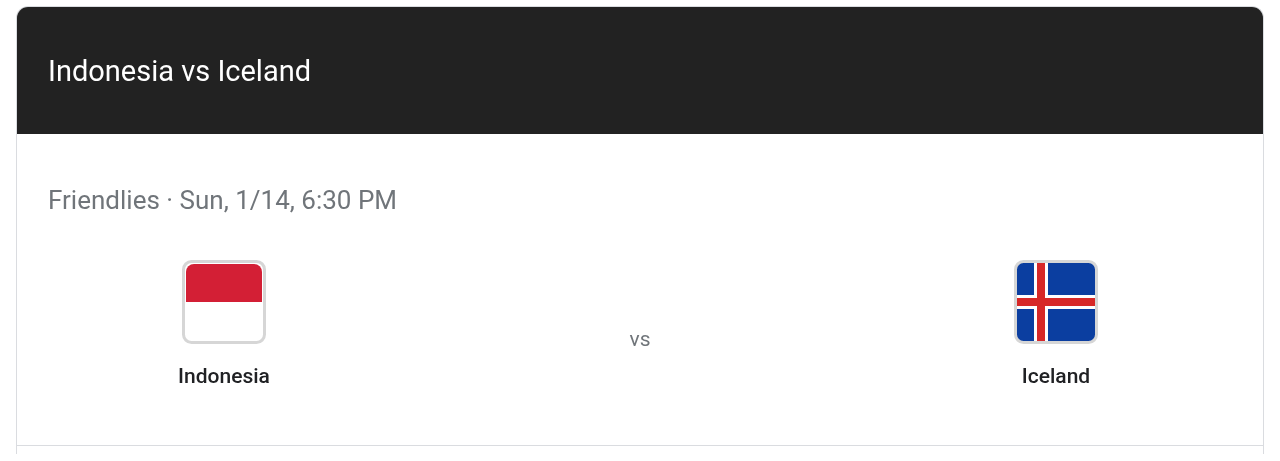 The image size is (1280, 461). What do you see at coordinates (224, 376) in the screenshot?
I see `team-name: Indonesia` at bounding box center [224, 376].